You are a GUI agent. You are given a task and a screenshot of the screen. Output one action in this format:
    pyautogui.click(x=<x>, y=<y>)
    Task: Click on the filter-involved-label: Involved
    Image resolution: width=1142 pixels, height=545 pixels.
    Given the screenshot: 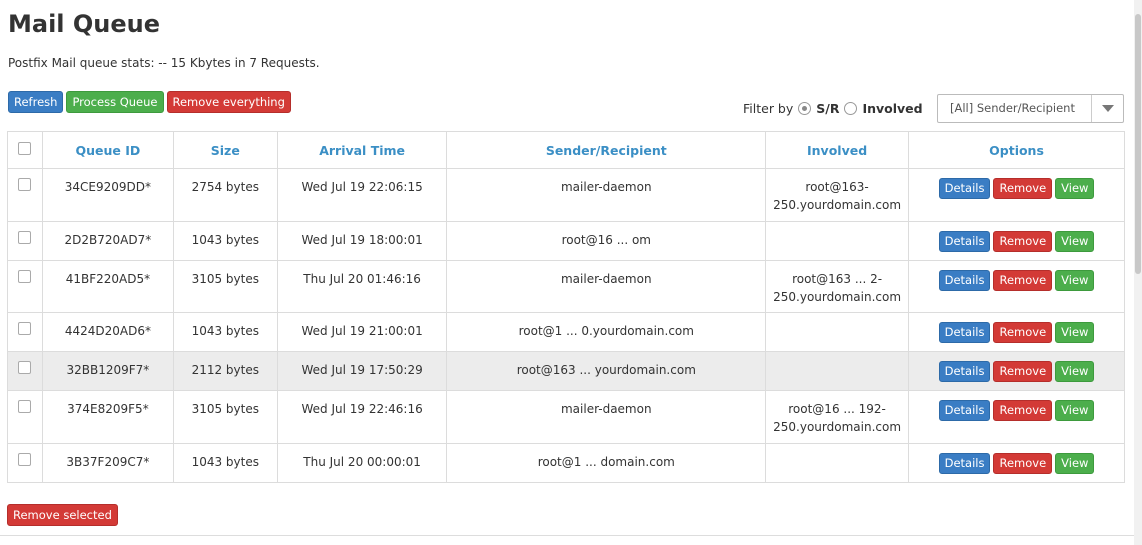 What is the action you would take?
    pyautogui.click(x=892, y=108)
    